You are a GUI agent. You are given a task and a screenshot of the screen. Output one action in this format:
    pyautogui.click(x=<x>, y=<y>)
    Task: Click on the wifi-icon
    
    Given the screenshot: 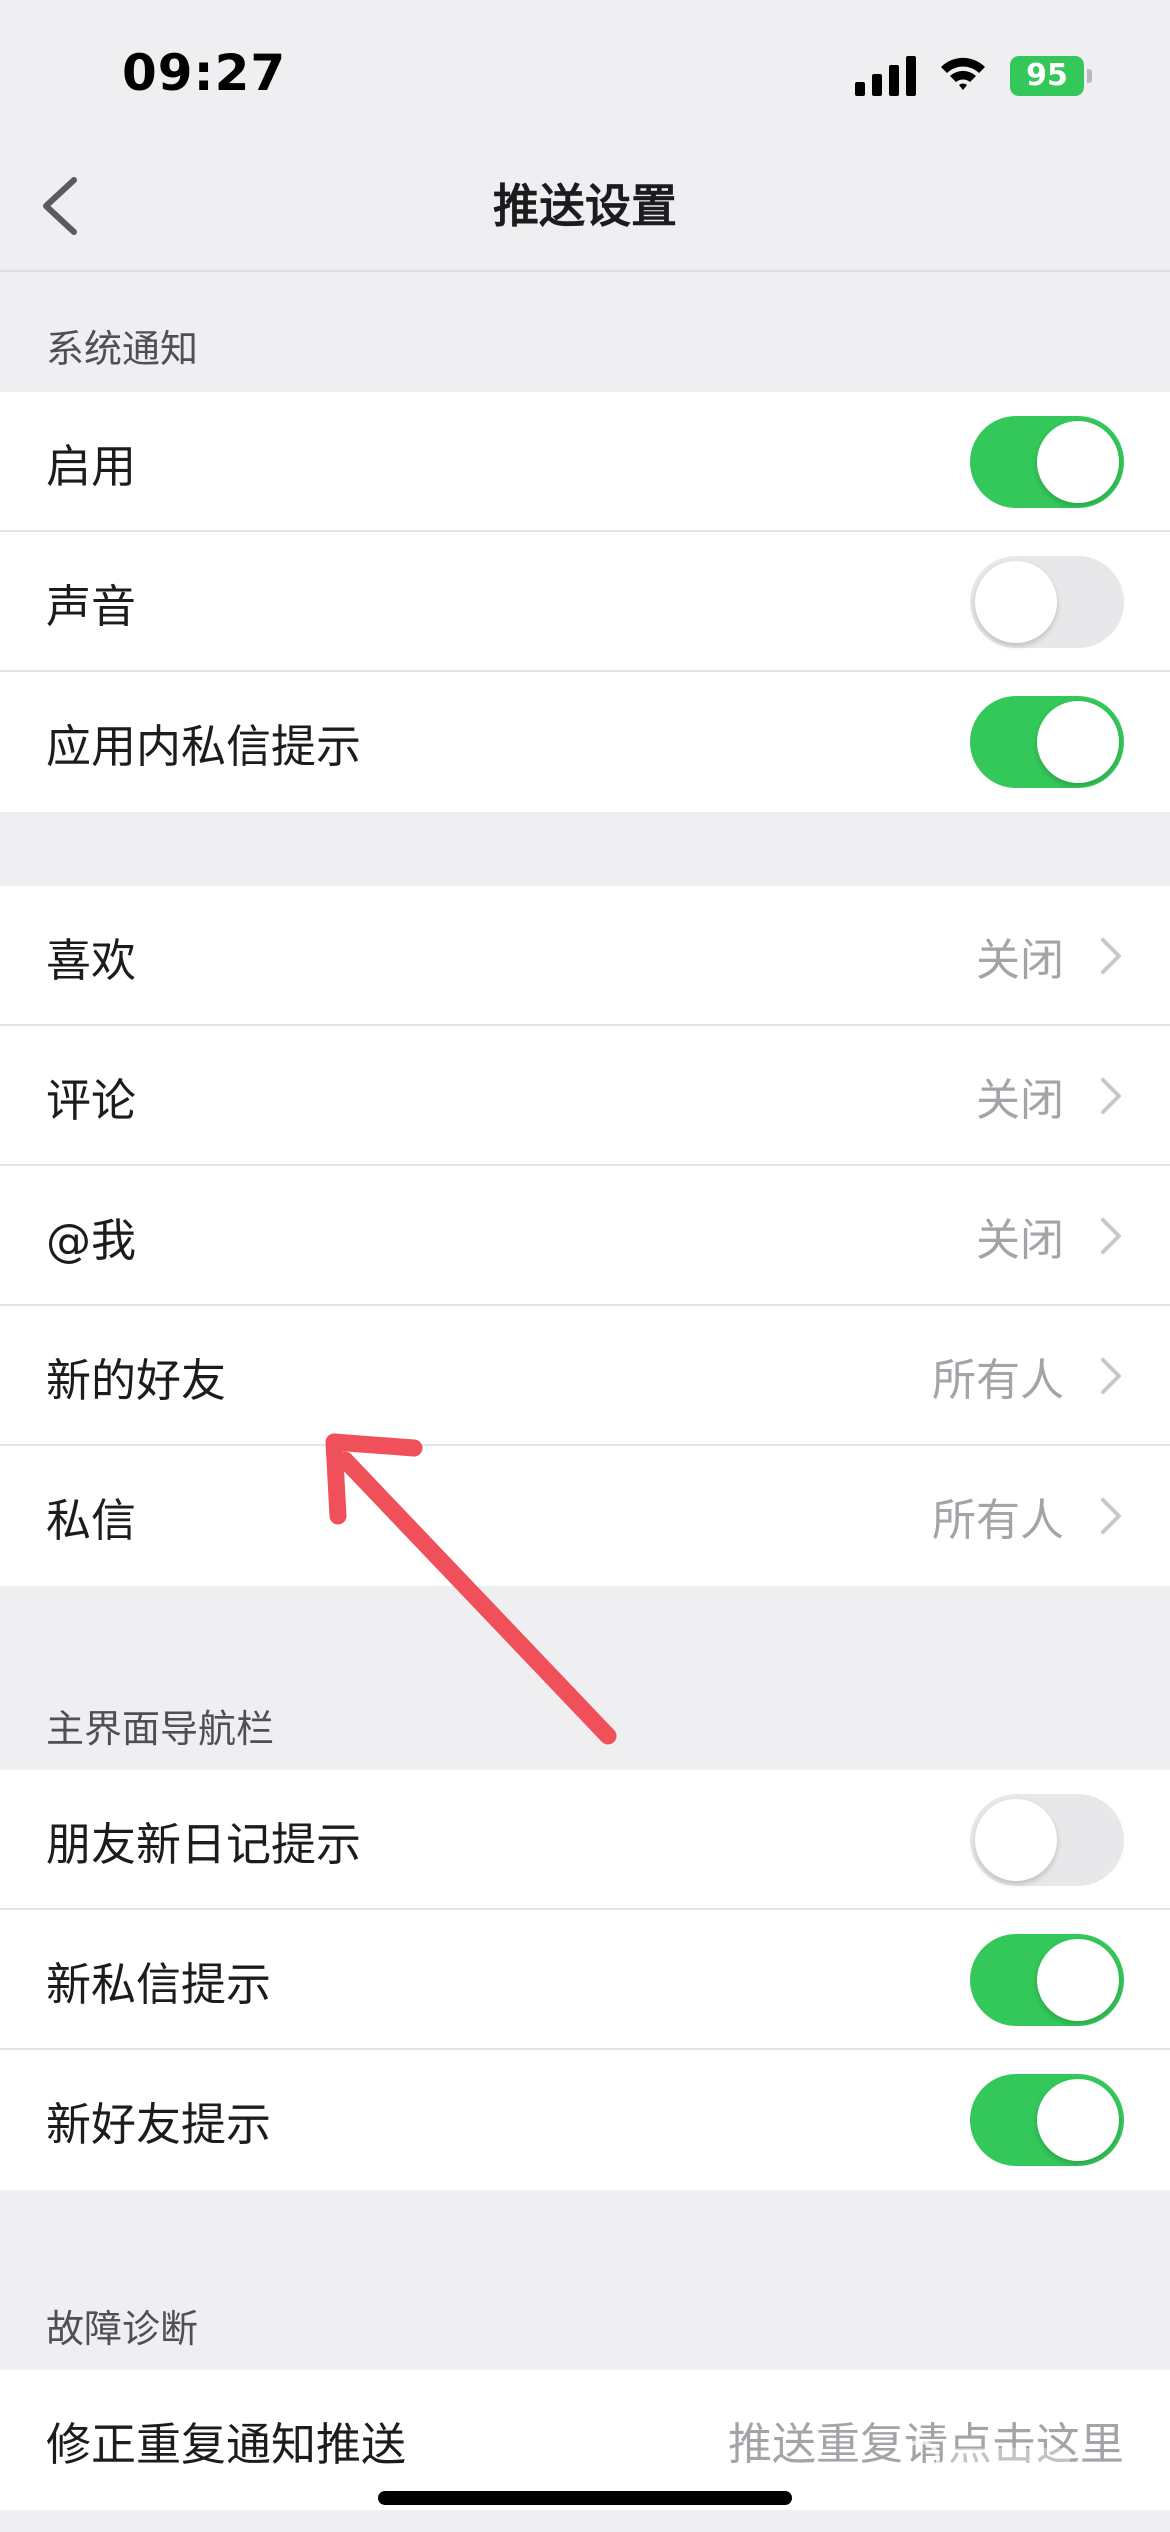 What is the action you would take?
    pyautogui.click(x=963, y=73)
    